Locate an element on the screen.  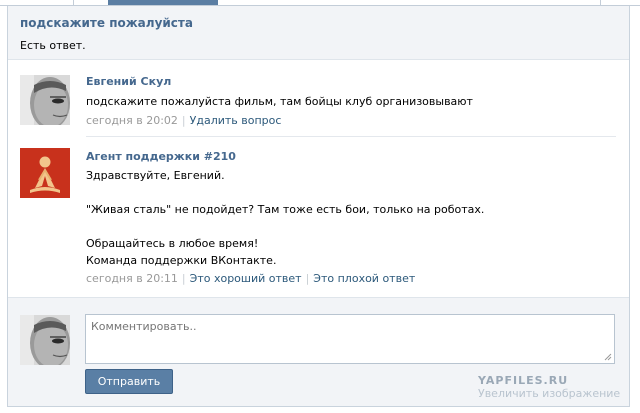
user-avatar is located at coordinates (45, 100).